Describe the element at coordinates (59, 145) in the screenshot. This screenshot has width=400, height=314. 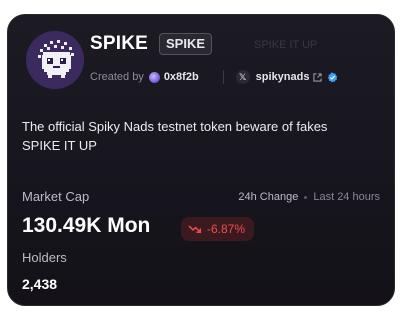
I see `description-line: SPIKE IT UP` at that location.